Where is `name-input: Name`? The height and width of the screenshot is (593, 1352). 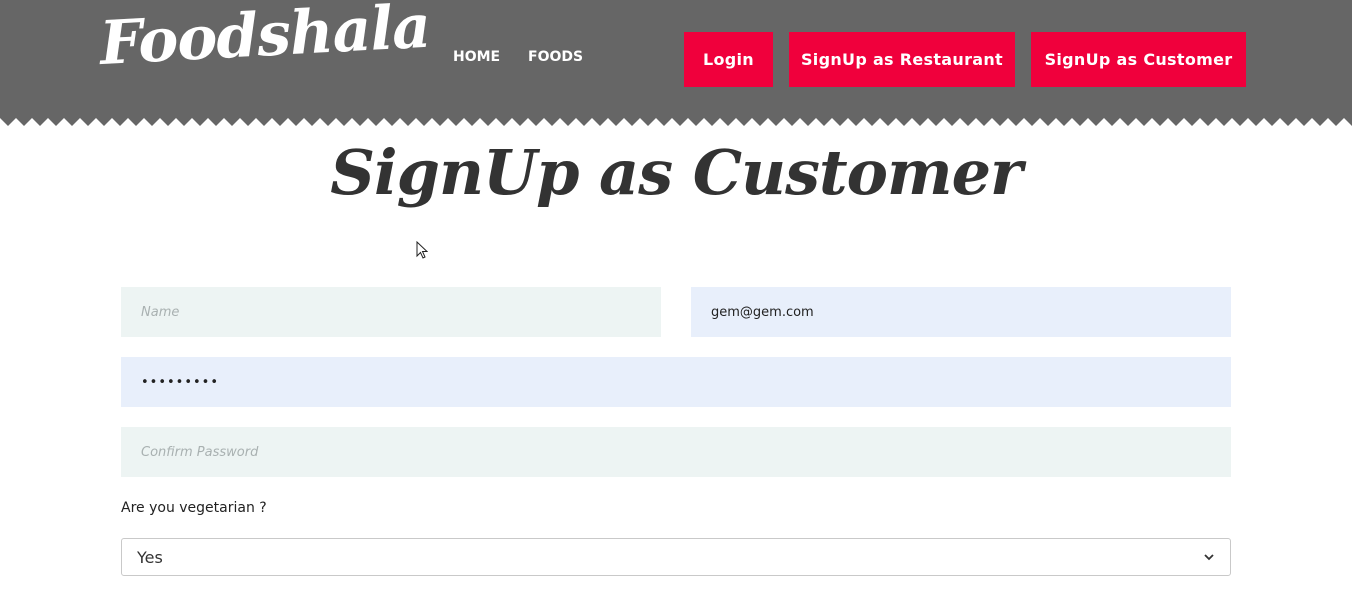 name-input: Name is located at coordinates (391, 312).